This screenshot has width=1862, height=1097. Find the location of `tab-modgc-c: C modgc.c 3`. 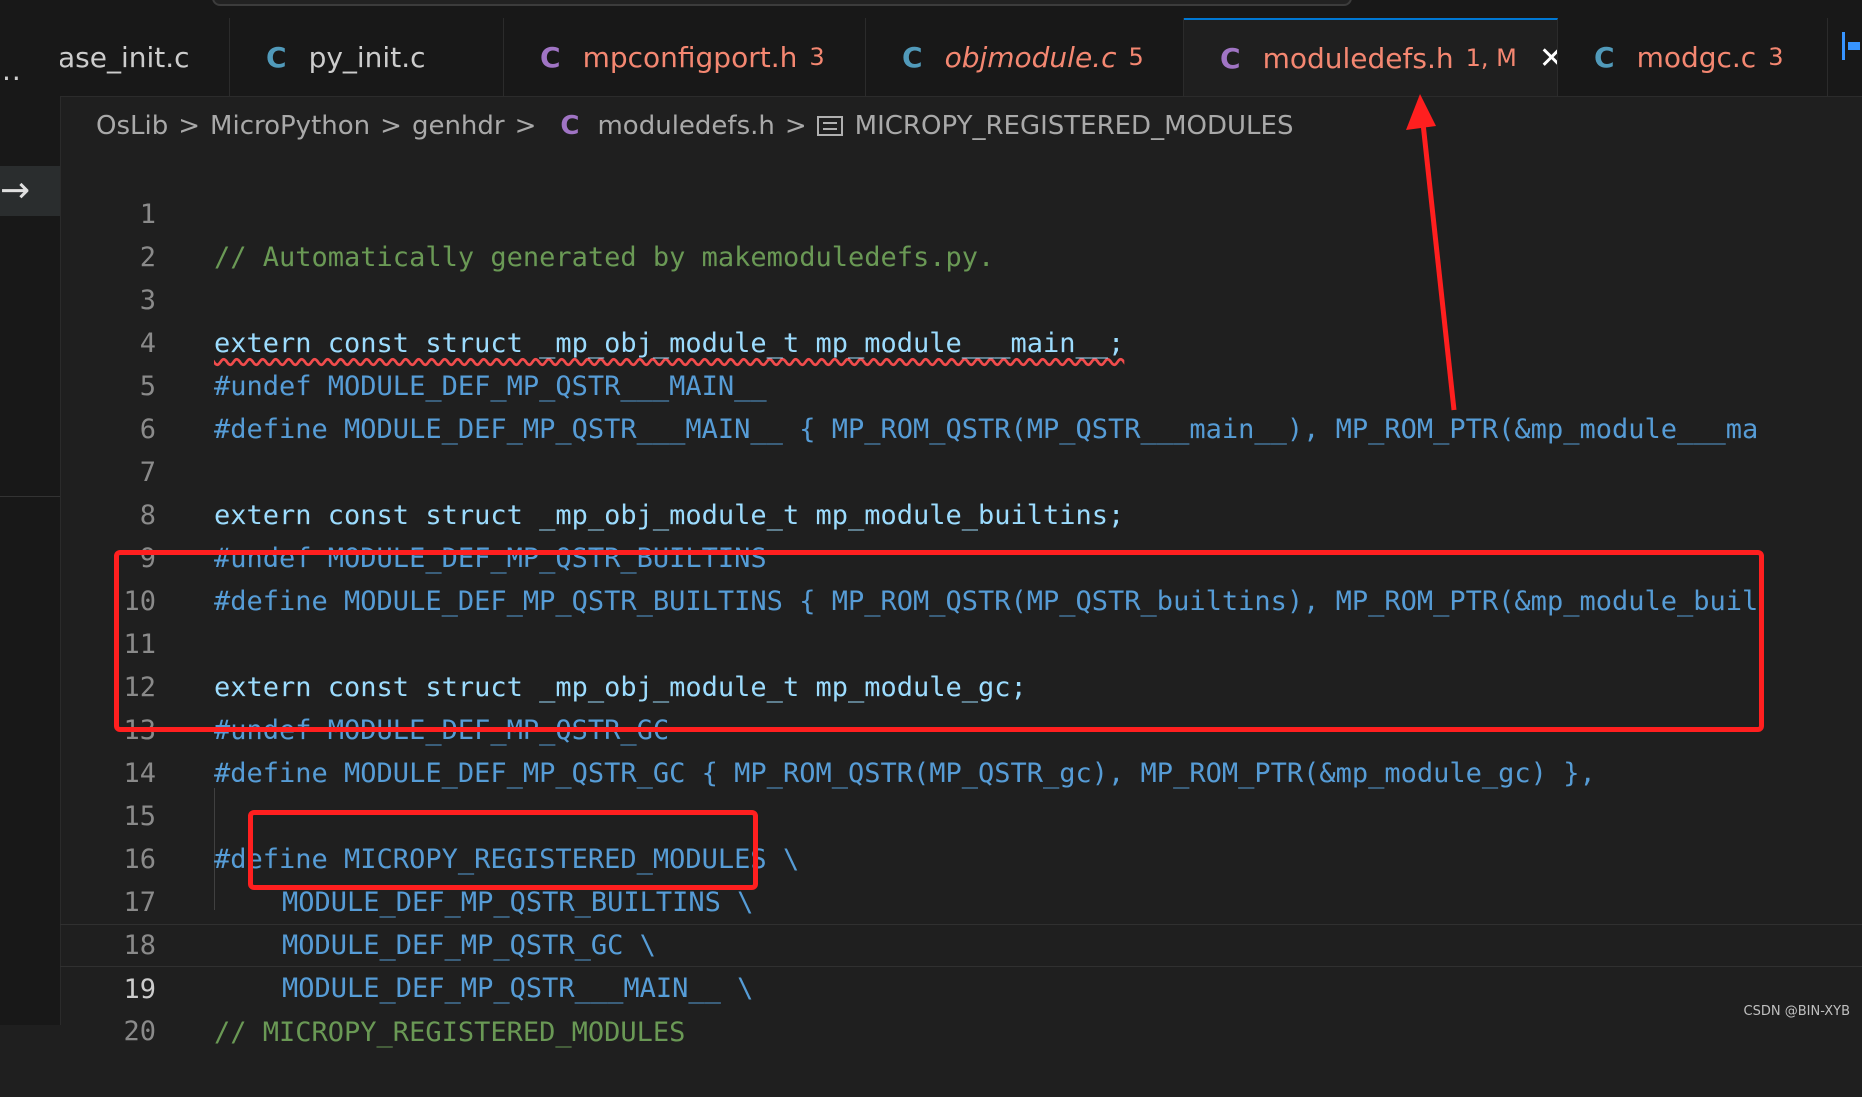

tab-modgc-c: C modgc.c 3 is located at coordinates (1693, 57).